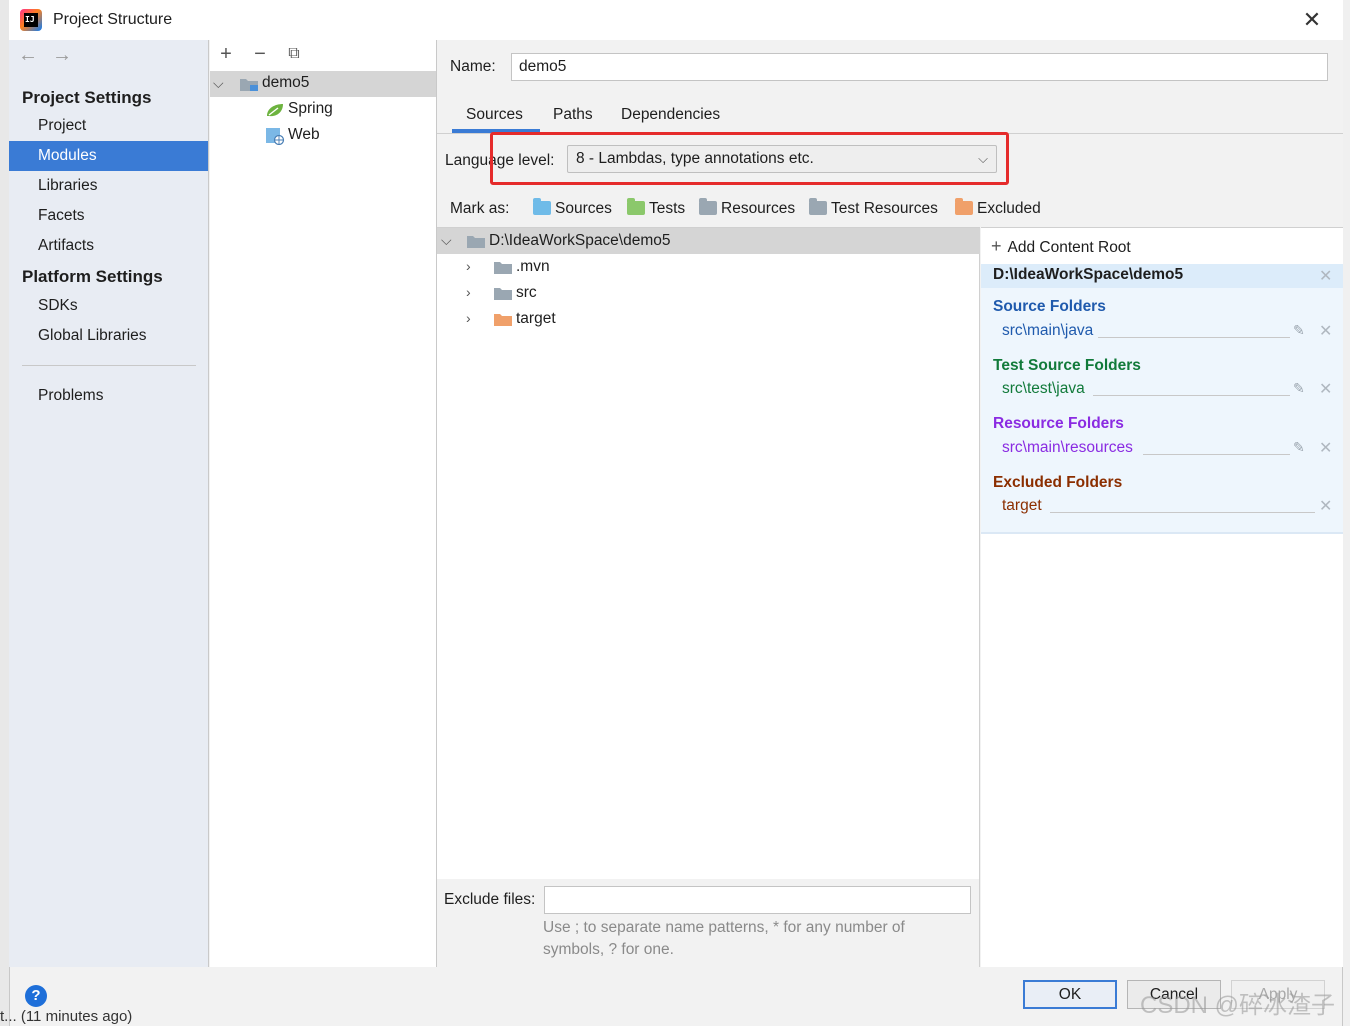  Describe the element at coordinates (108, 126) in the screenshot. I see `sidebar-item-project: Project` at that location.